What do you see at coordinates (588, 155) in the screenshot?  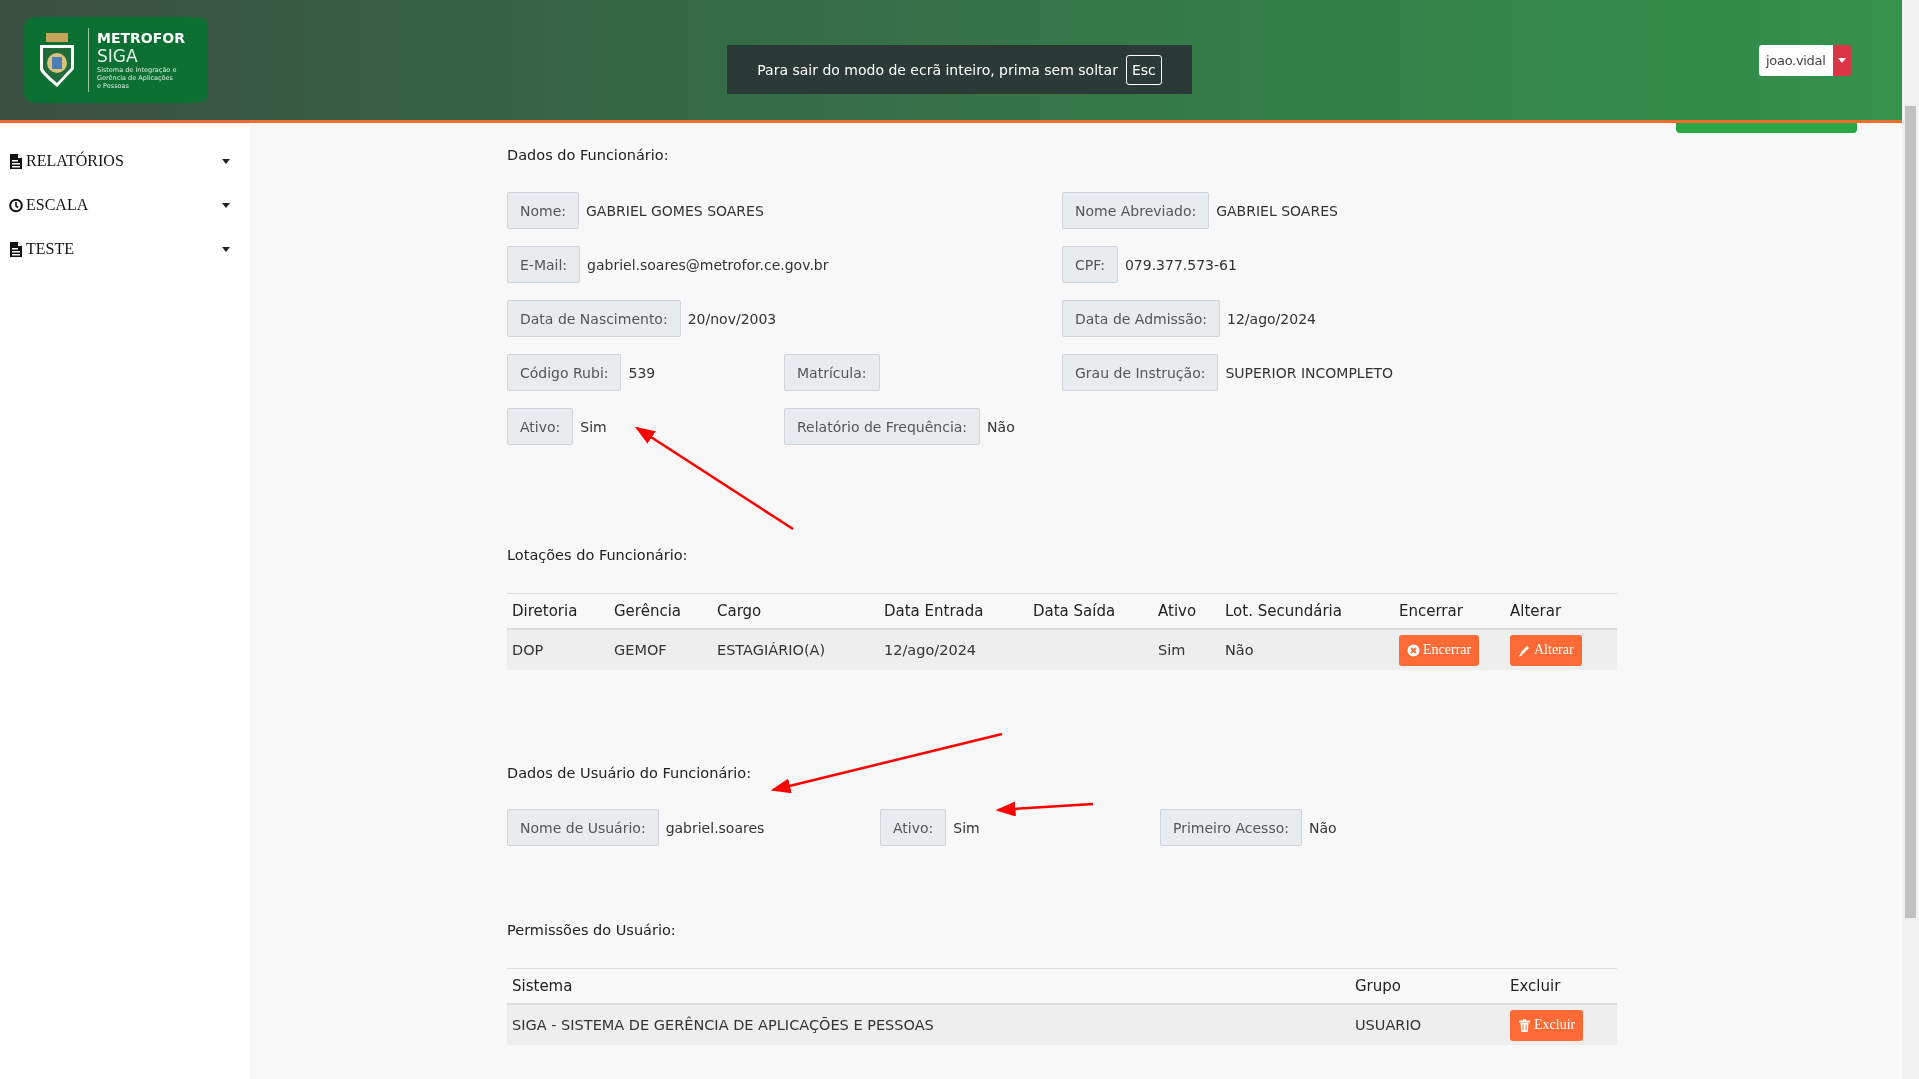 I see `section-title: Dados do Funcionário:` at bounding box center [588, 155].